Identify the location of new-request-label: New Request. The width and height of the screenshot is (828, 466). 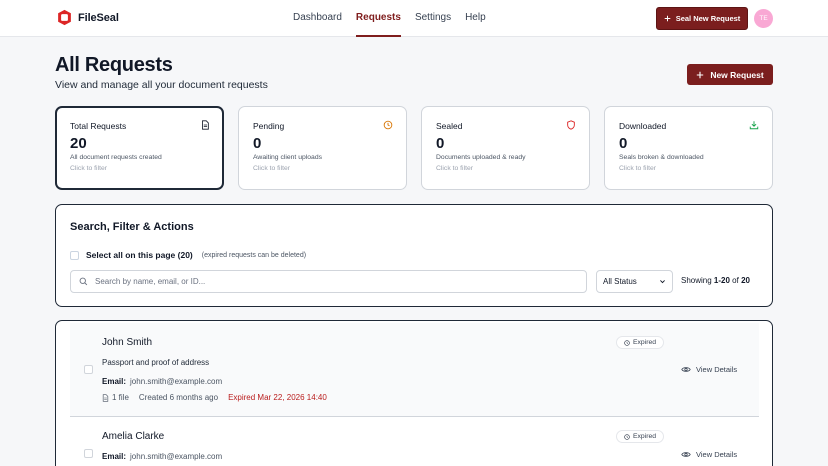
(737, 74).